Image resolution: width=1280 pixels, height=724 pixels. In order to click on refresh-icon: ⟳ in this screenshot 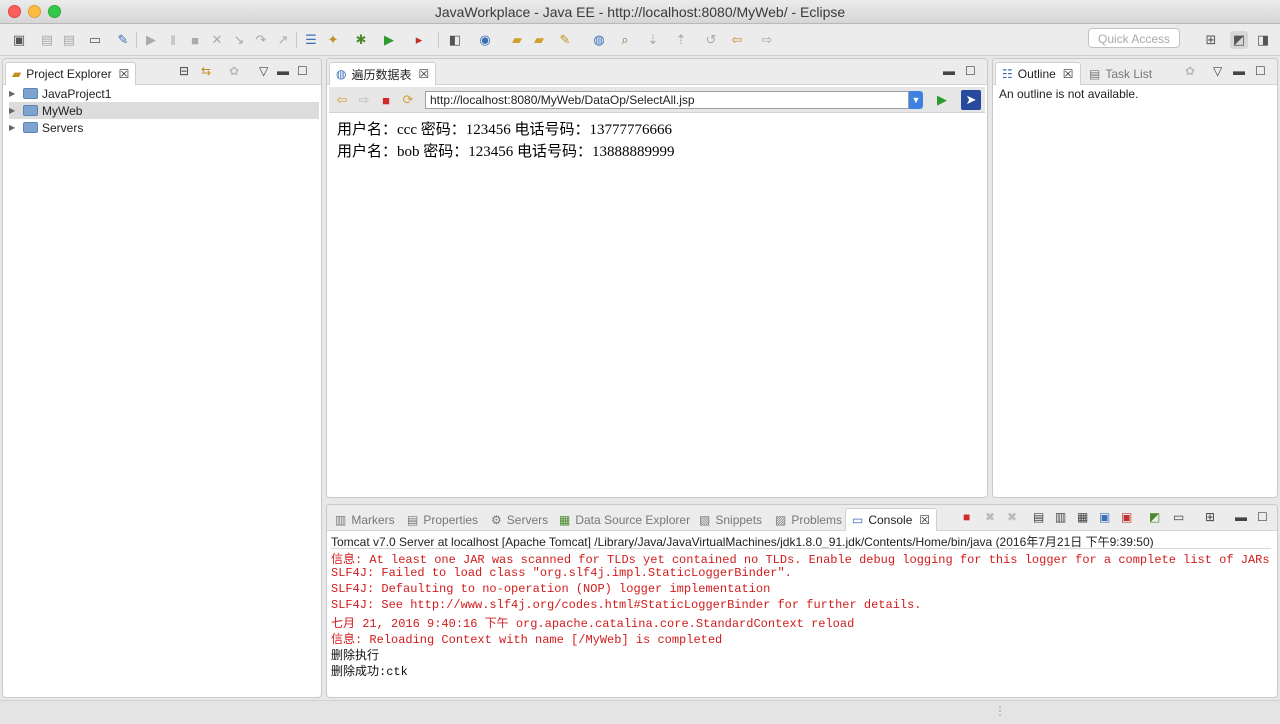, I will do `click(408, 100)`.